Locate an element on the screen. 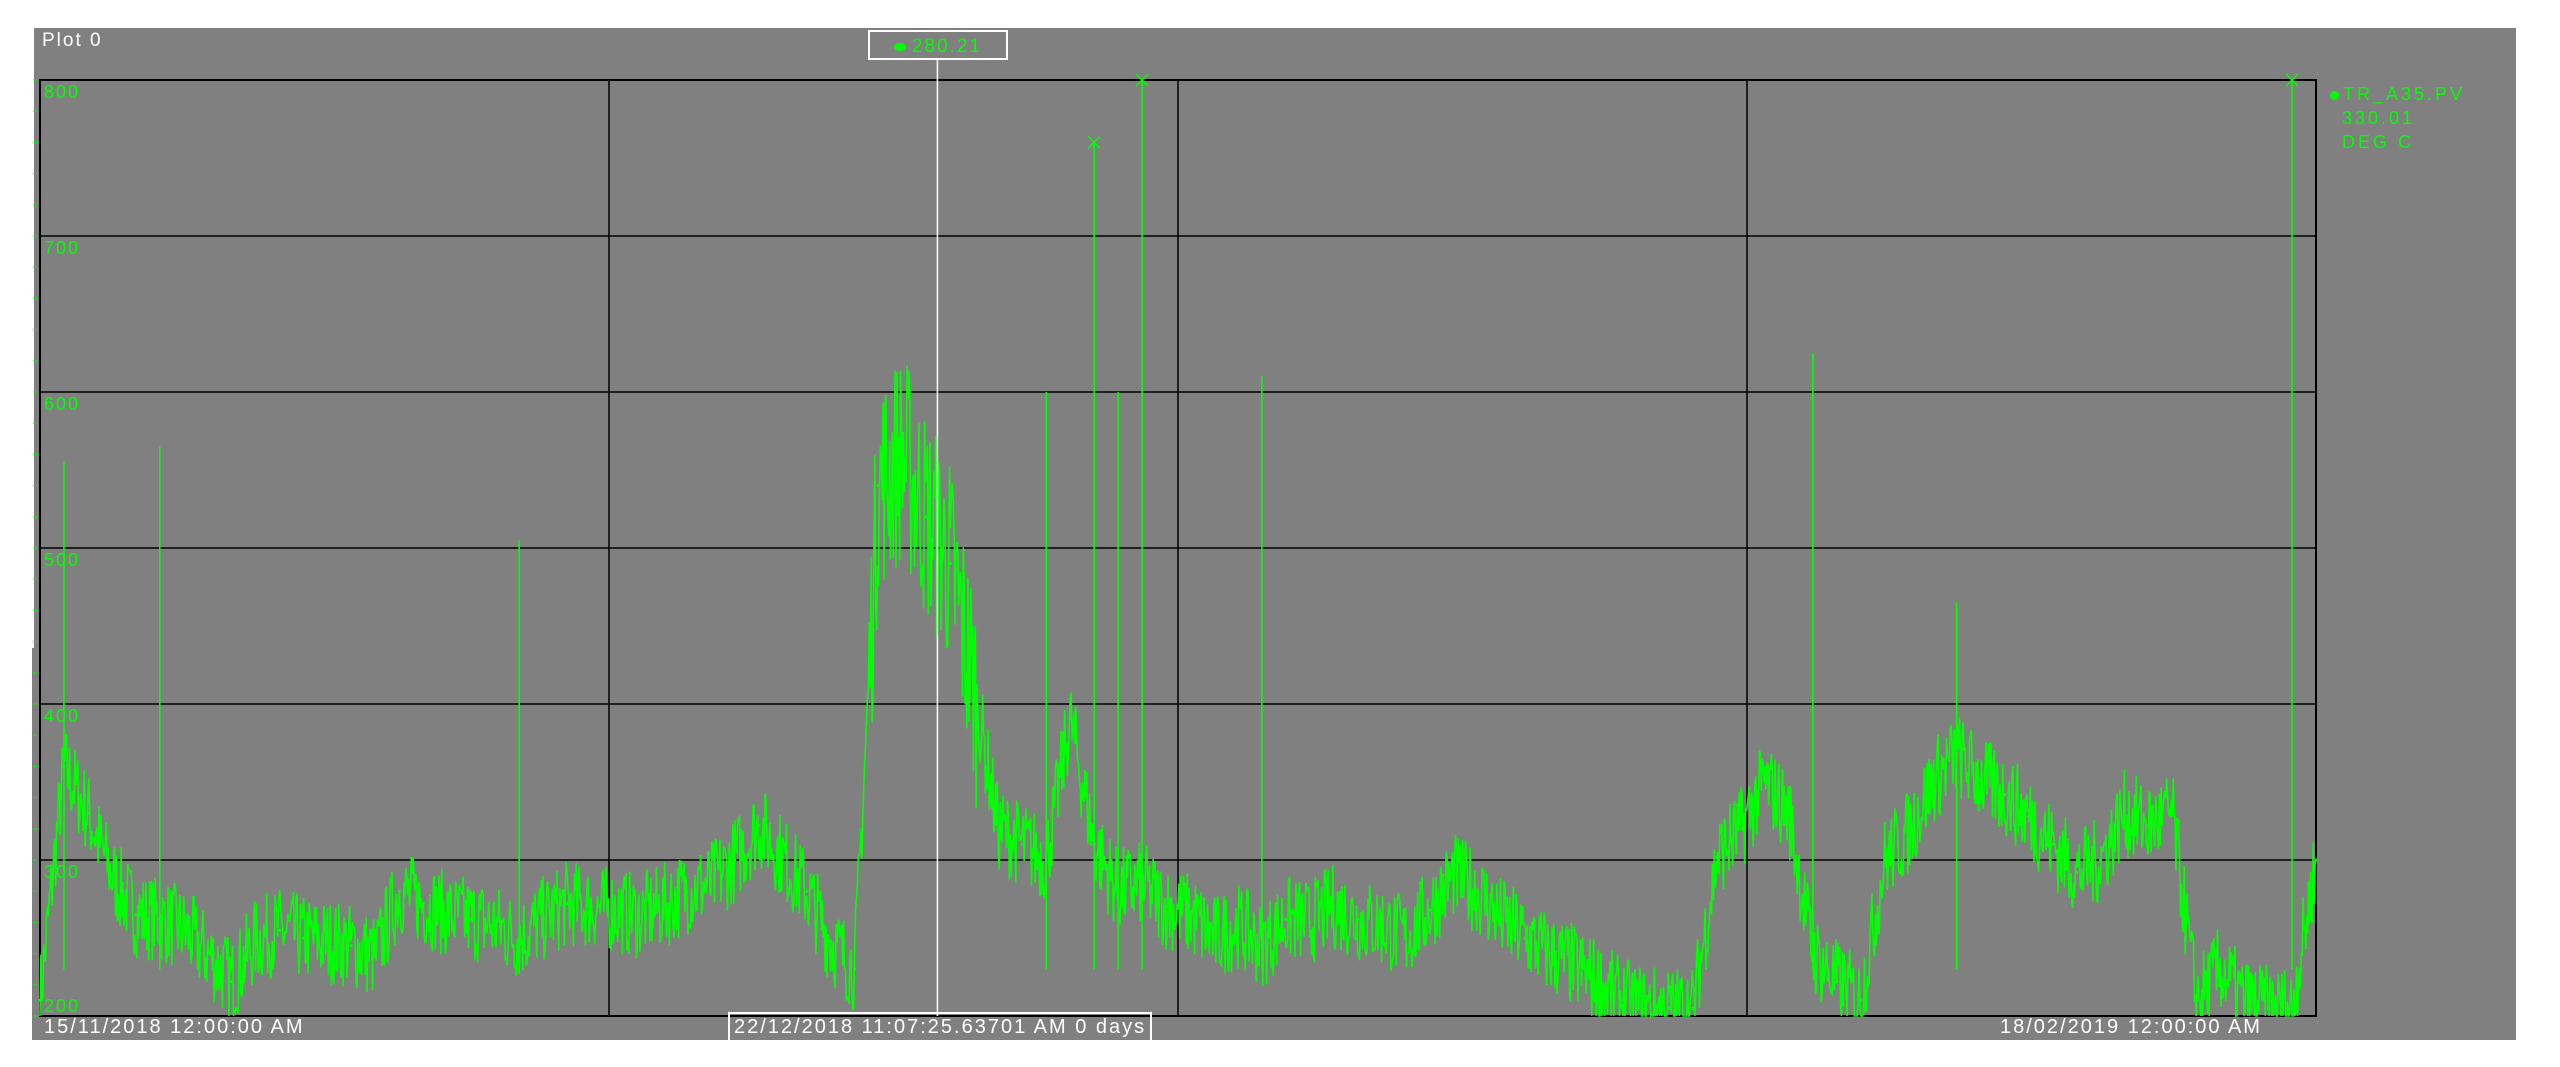  y-tick-label: 600 is located at coordinates (62, 404).